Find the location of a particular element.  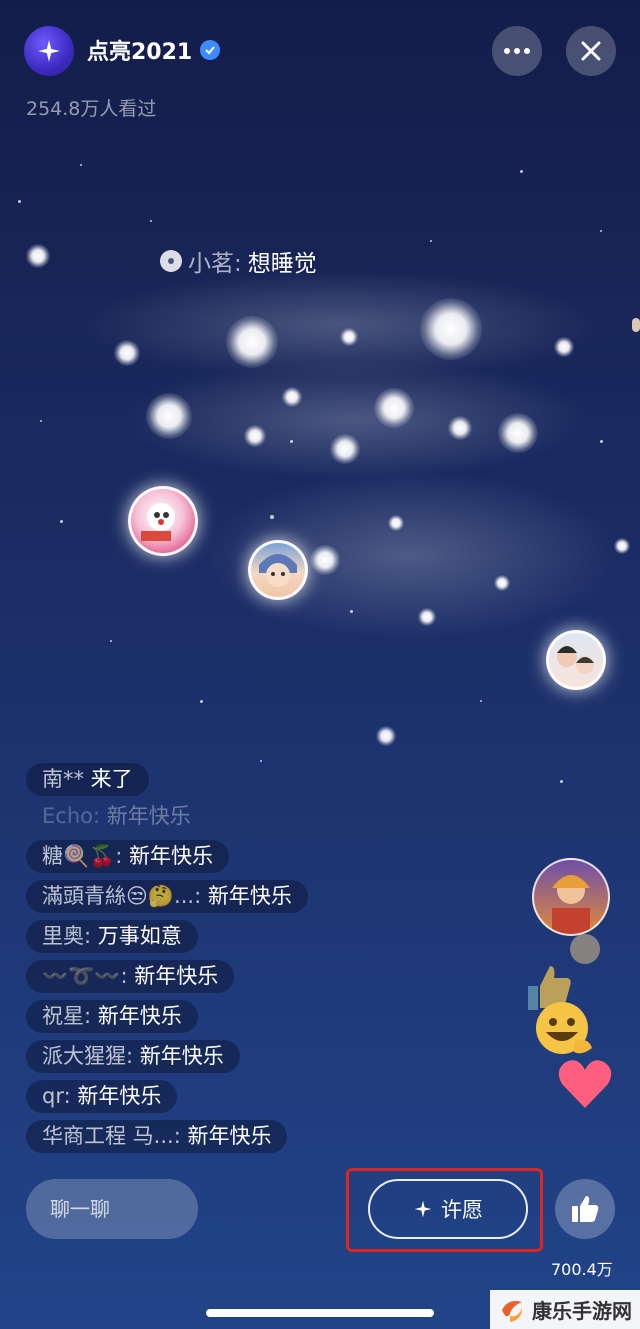

more-dots-icon is located at coordinates (517, 51).